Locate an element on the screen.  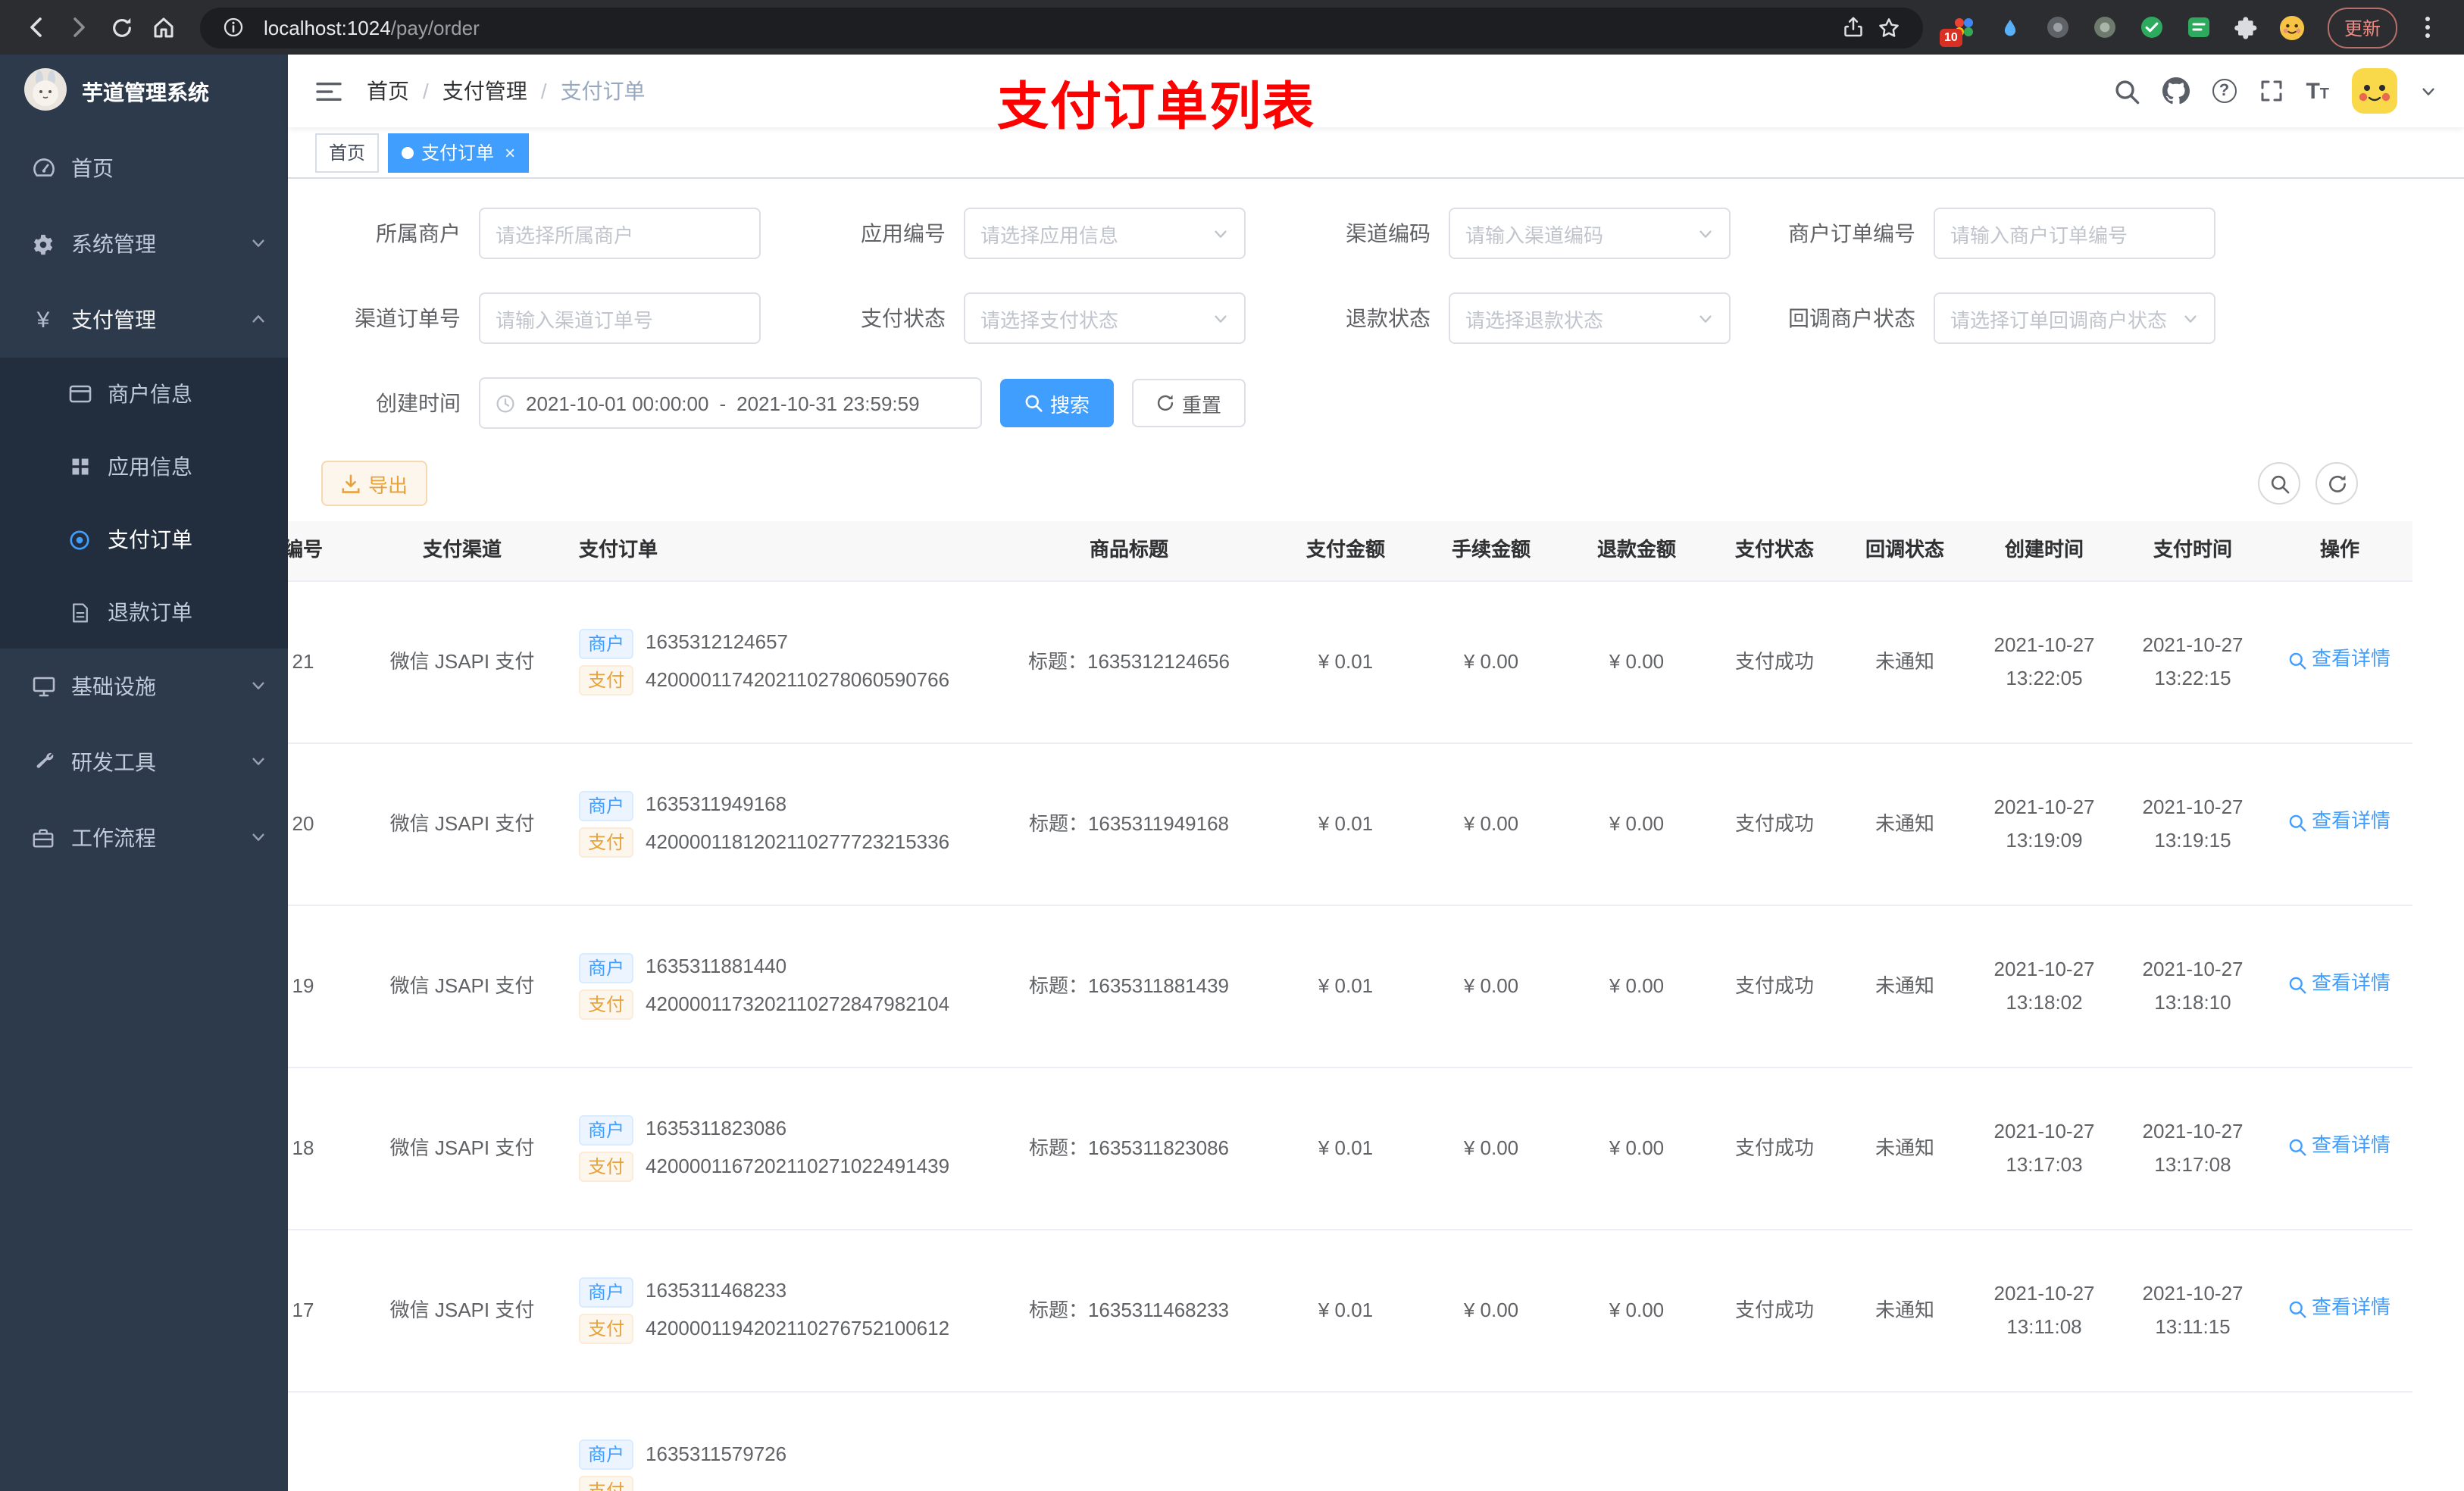
extension-badge: 10 is located at coordinates (1950, 38).